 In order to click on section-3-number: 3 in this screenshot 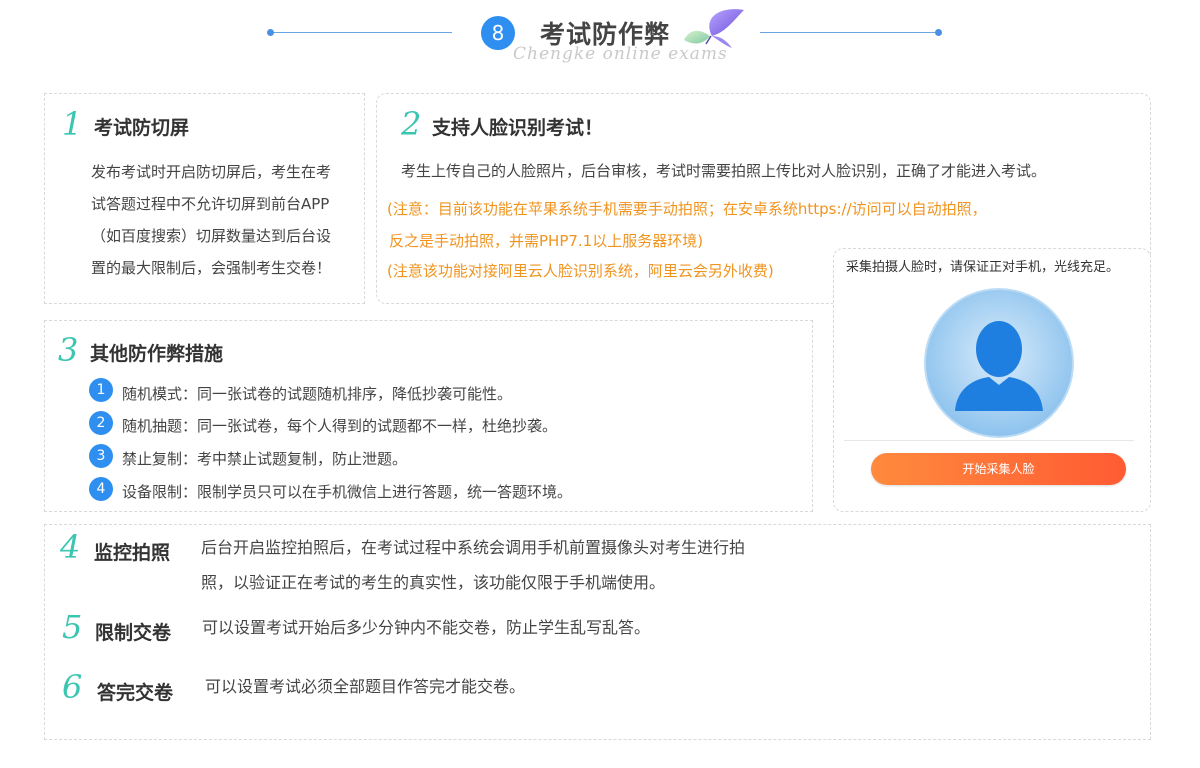, I will do `click(68, 350)`.